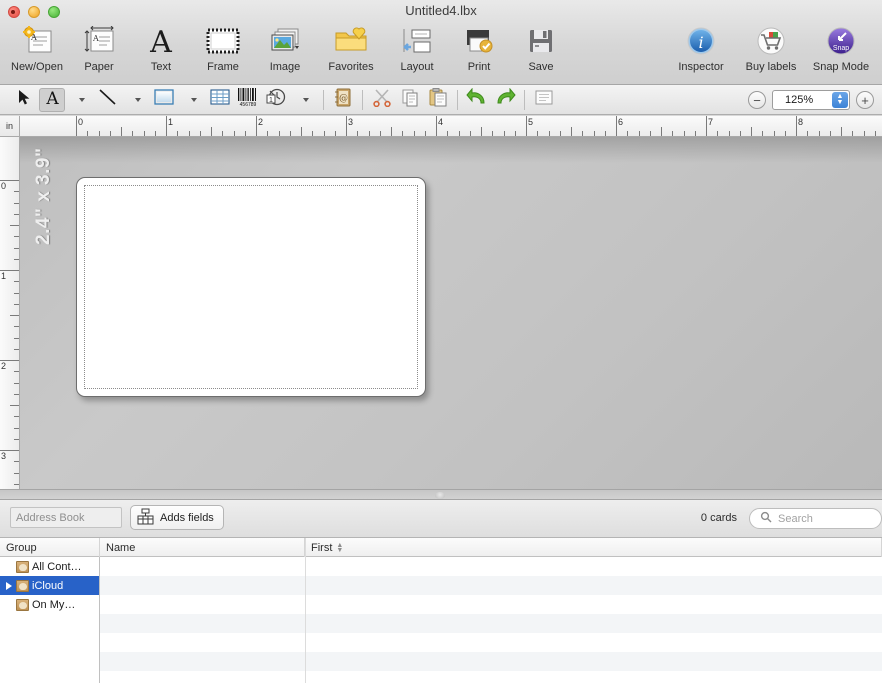 This screenshot has width=882, height=683. I want to click on toolbar-button-layout: Layout, so click(417, 47).